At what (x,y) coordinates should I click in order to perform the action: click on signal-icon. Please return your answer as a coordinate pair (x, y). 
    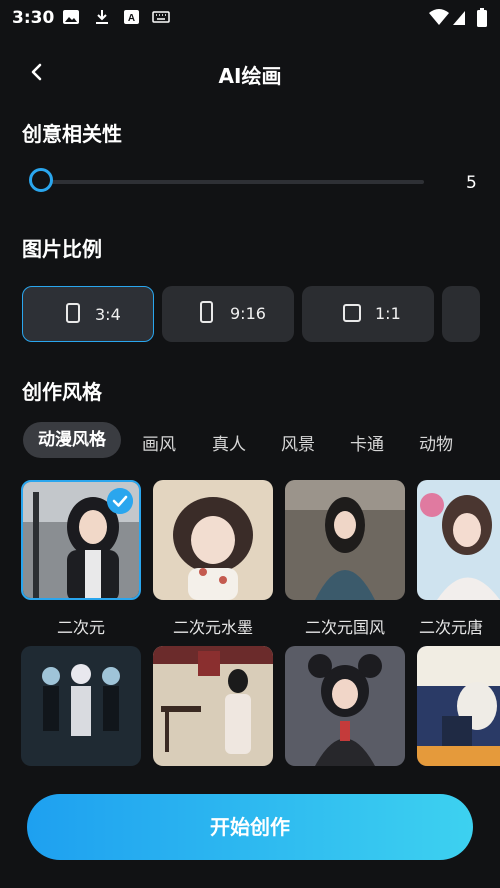
    Looking at the image, I should click on (459, 18).